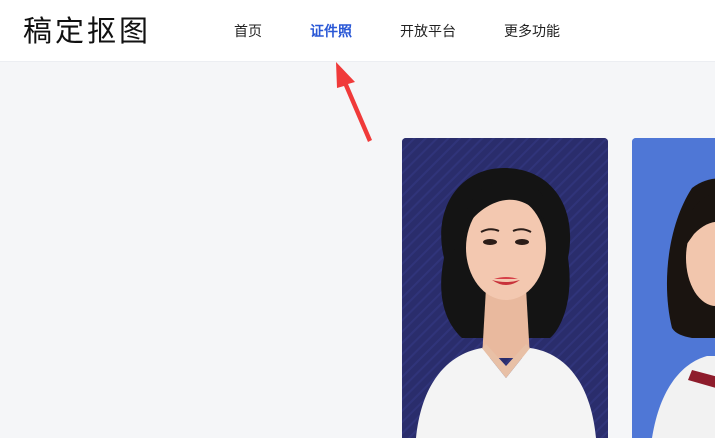 This screenshot has height=438, width=715. I want to click on top-header: 稿定抠图 首页 证件照 开放平台 更多功能, so click(357, 31).